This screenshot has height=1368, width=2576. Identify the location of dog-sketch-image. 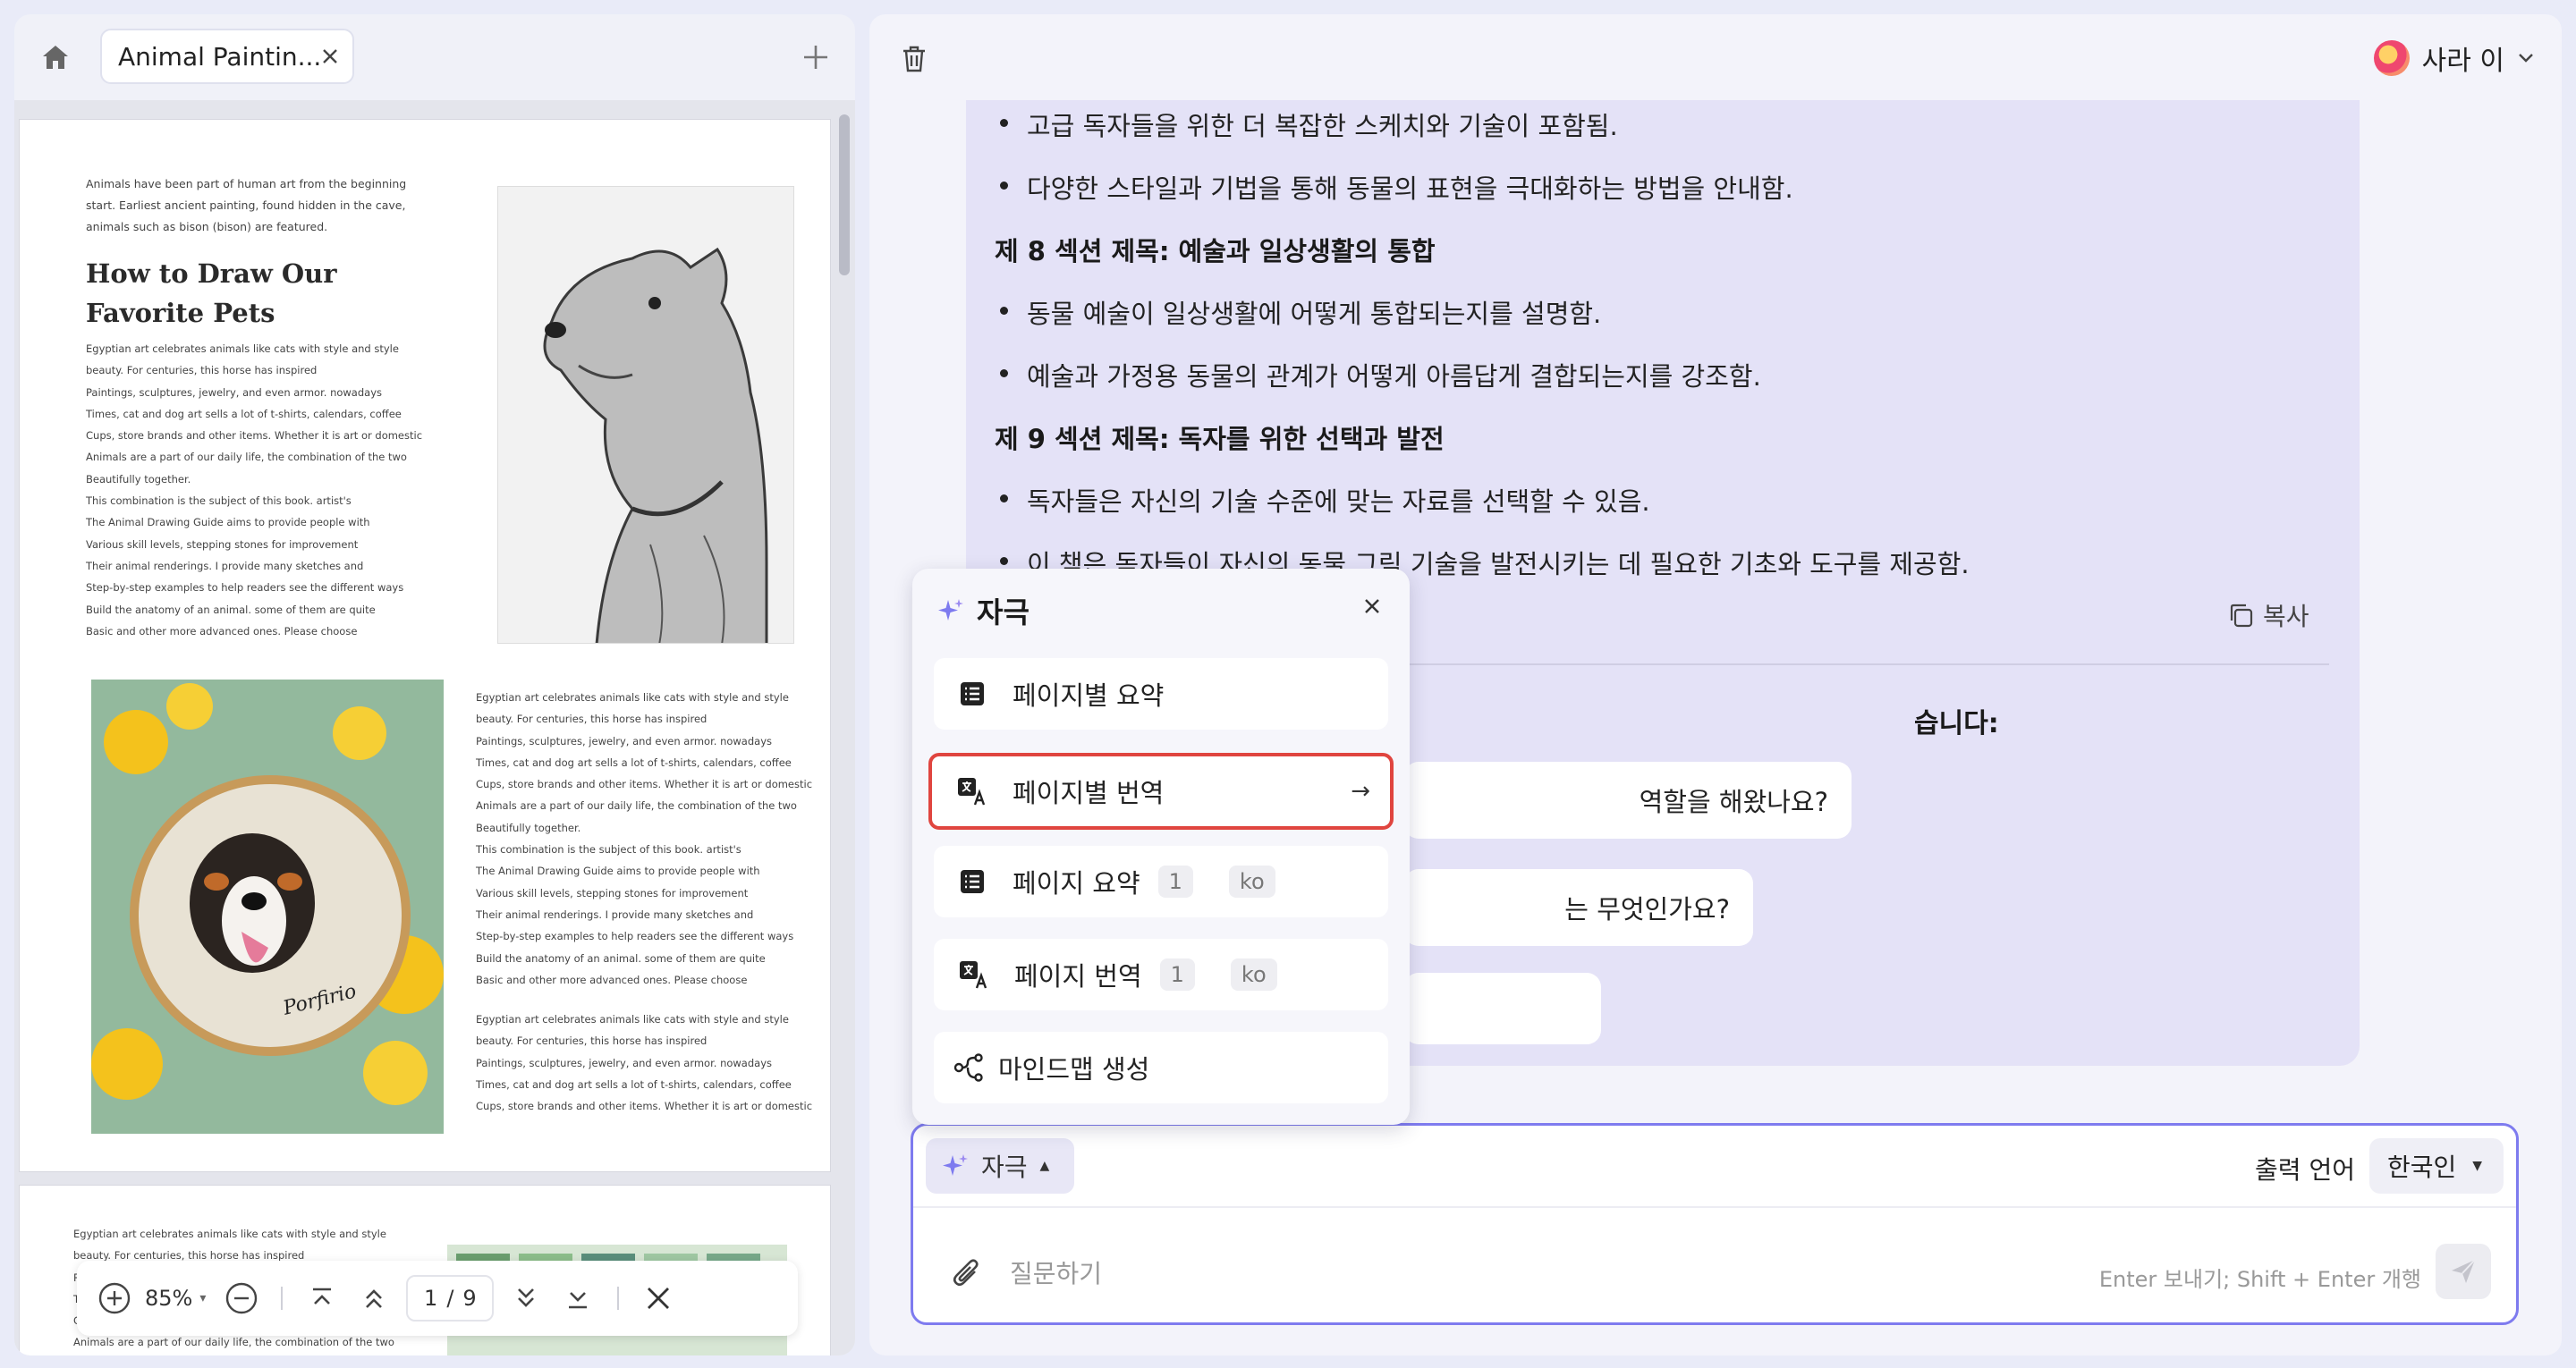
(645, 415).